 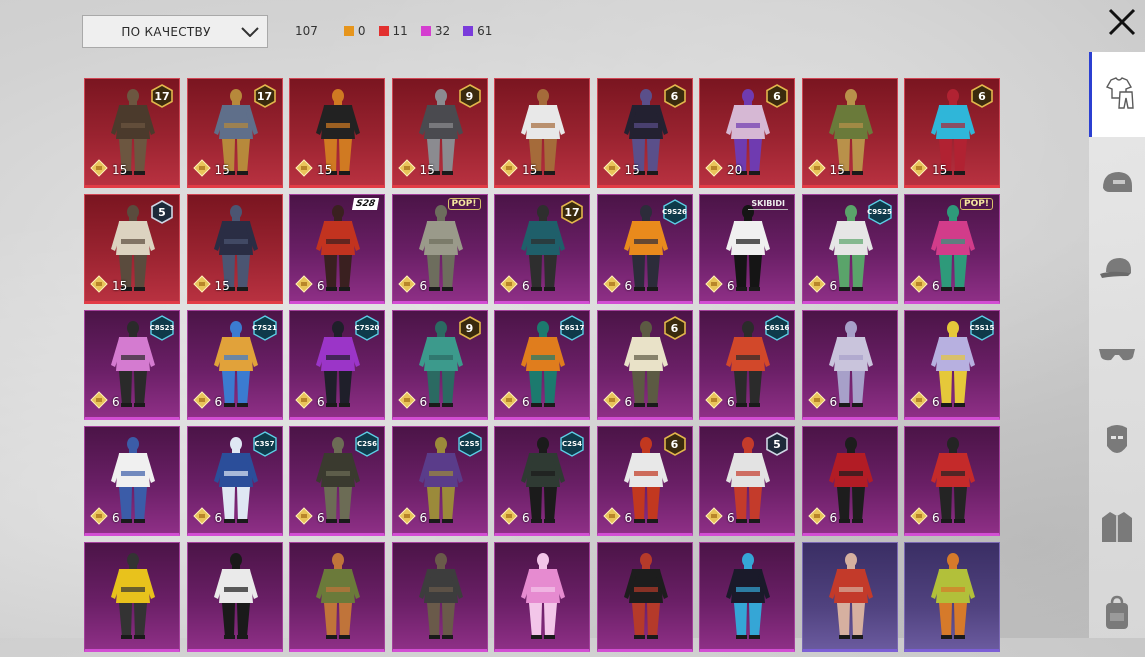 I want to click on outfit-card: 15 9, so click(x=439, y=133).